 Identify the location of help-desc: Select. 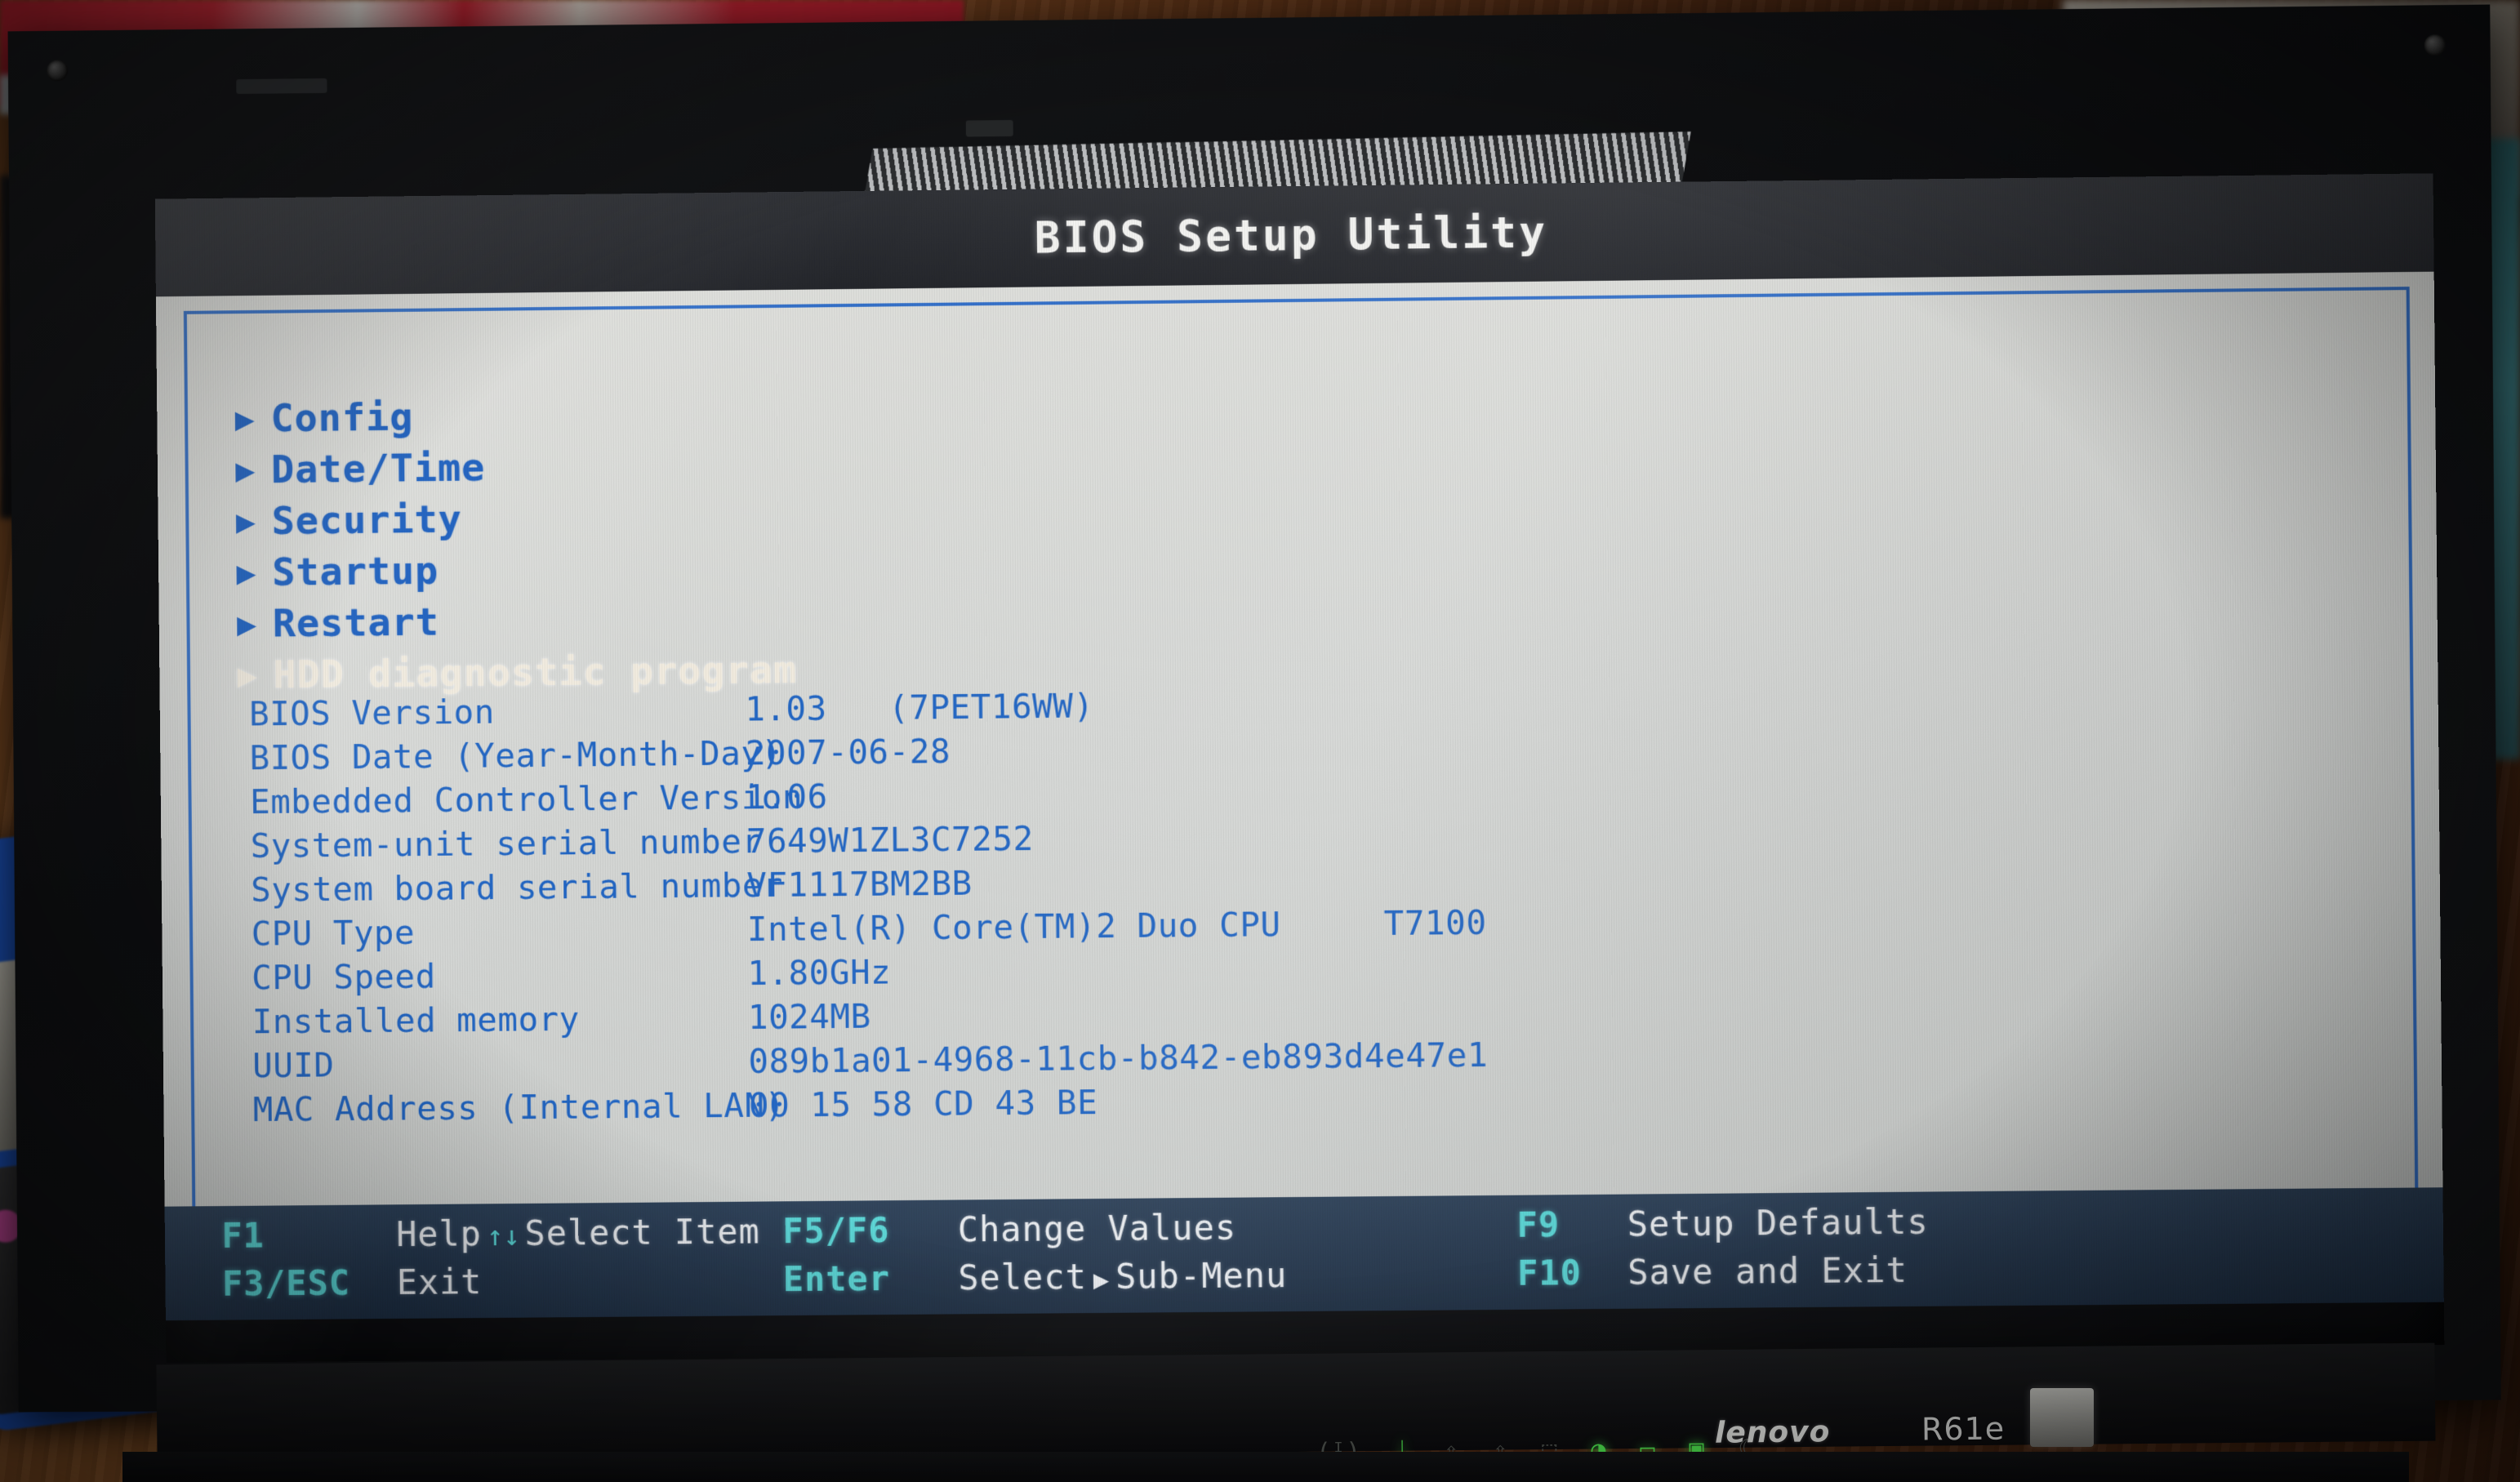
(1023, 1278).